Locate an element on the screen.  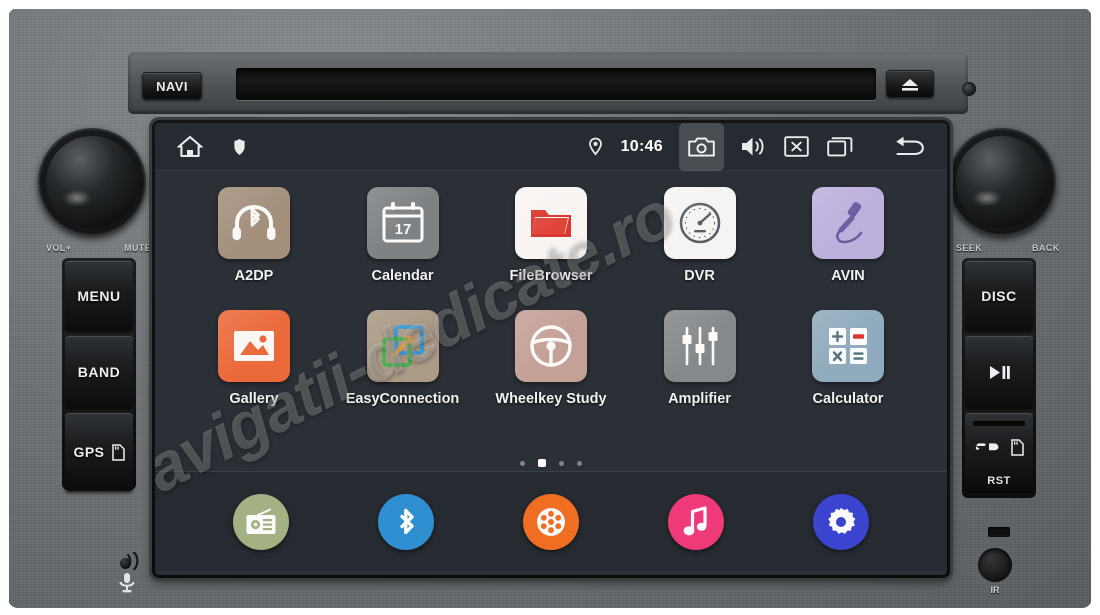
sound-waves-icon is located at coordinates (132, 561).